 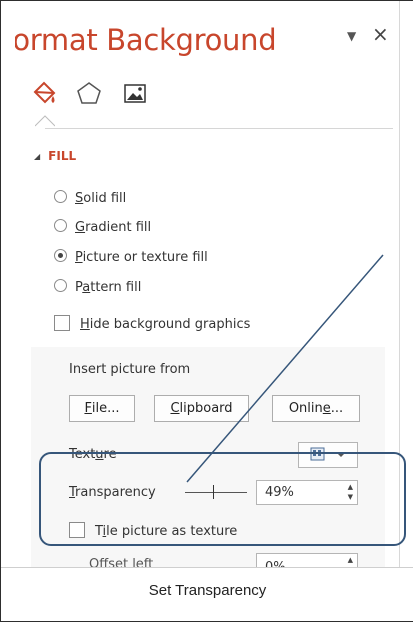 What do you see at coordinates (207, 590) in the screenshot?
I see `caption-text: Set Transparency` at bounding box center [207, 590].